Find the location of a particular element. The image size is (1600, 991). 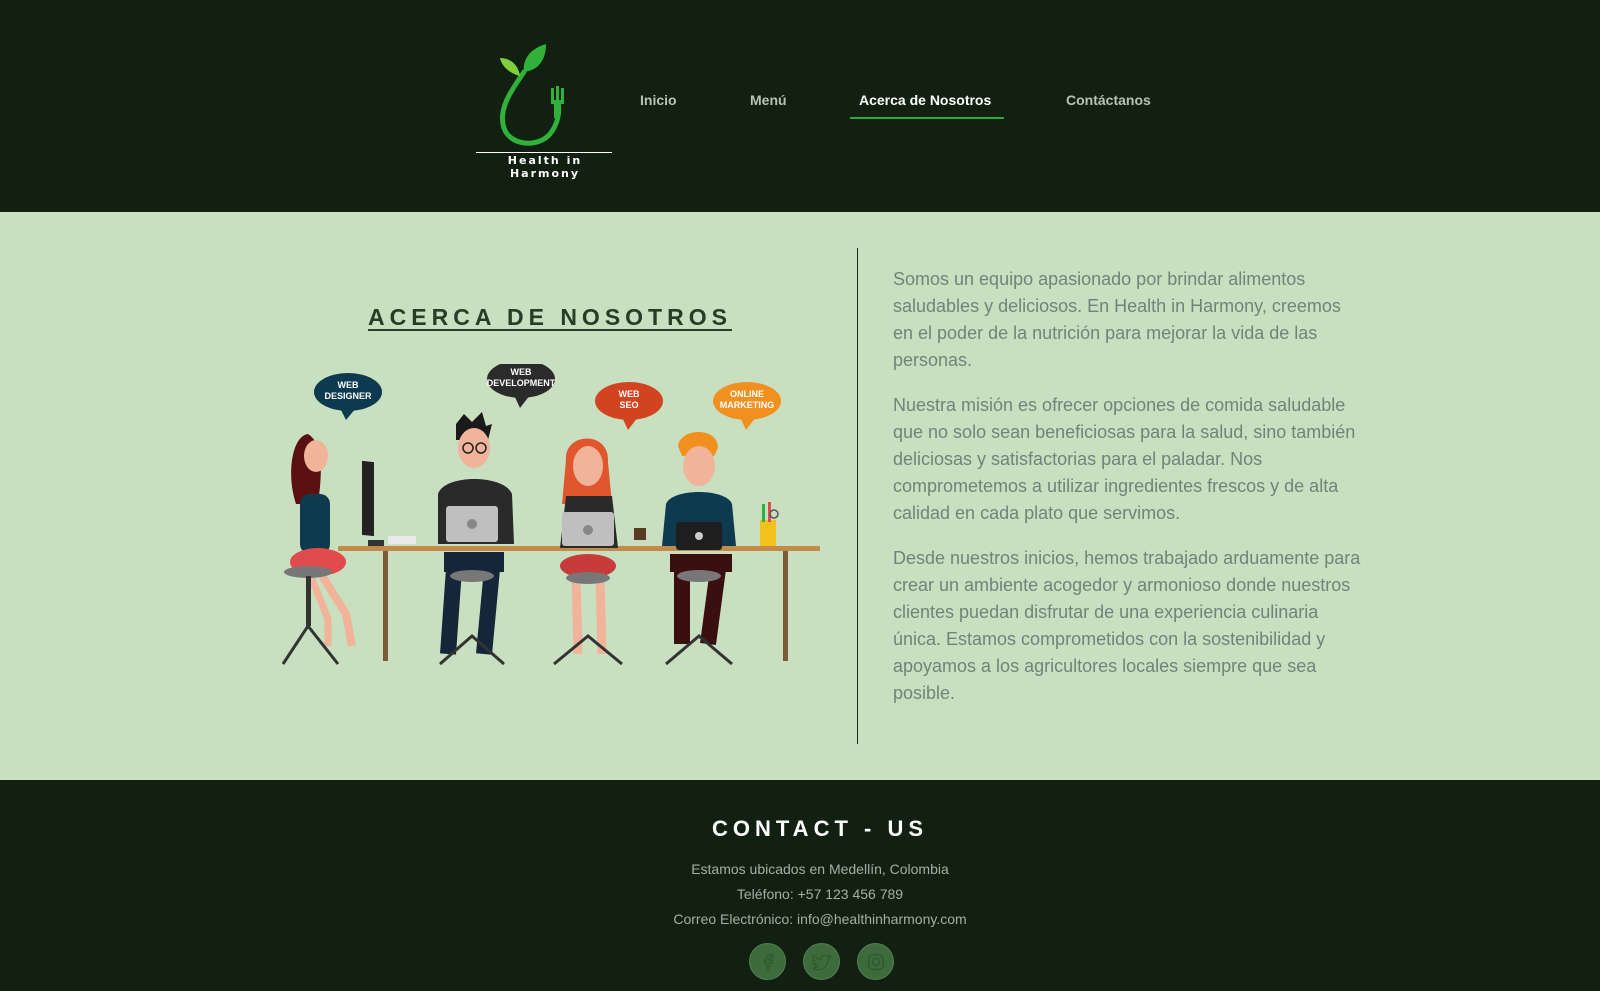

nav-item-menu: Menú is located at coordinates (768, 100).